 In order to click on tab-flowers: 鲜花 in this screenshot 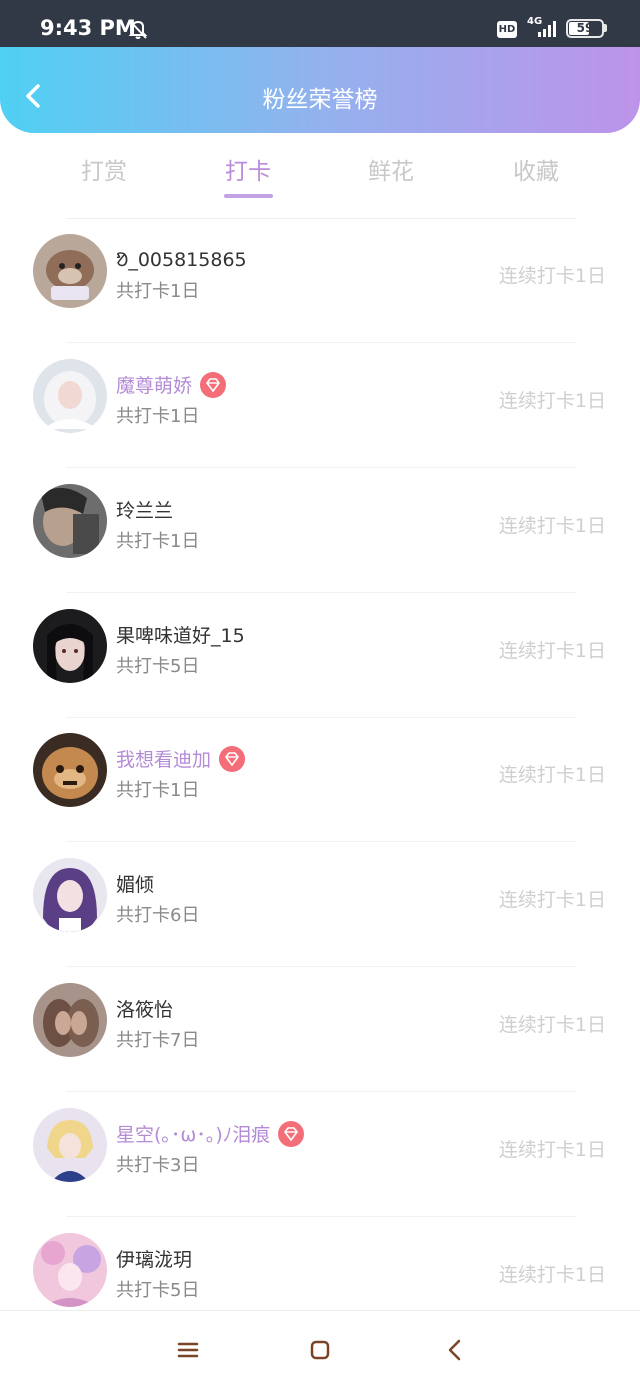, I will do `click(391, 169)`.